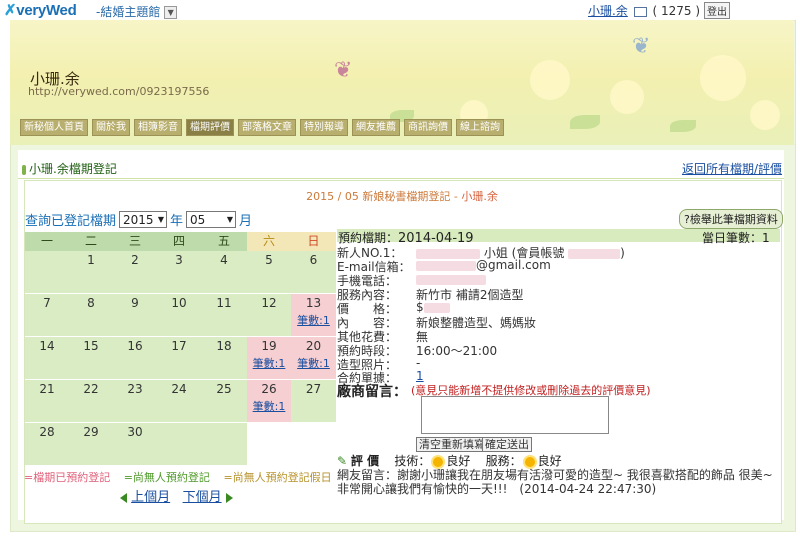 Image resolution: width=800 pixels, height=537 pixels. What do you see at coordinates (135, 303) in the screenshot?
I see `day-number: 9` at bounding box center [135, 303].